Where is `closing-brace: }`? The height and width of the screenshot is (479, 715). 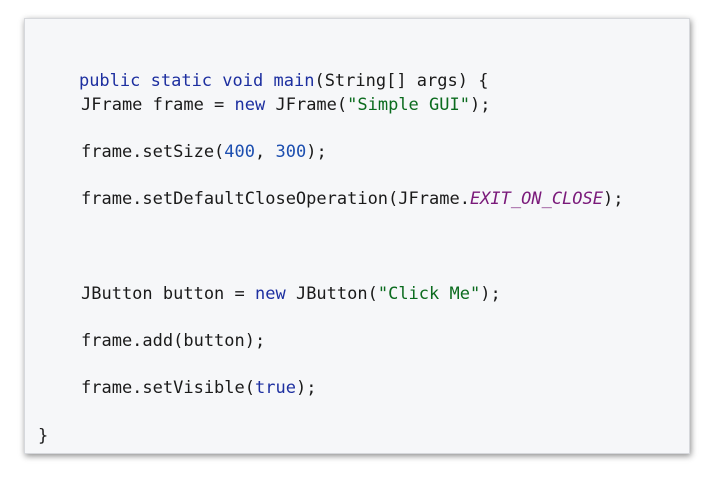
closing-brace: } is located at coordinates (43, 436).